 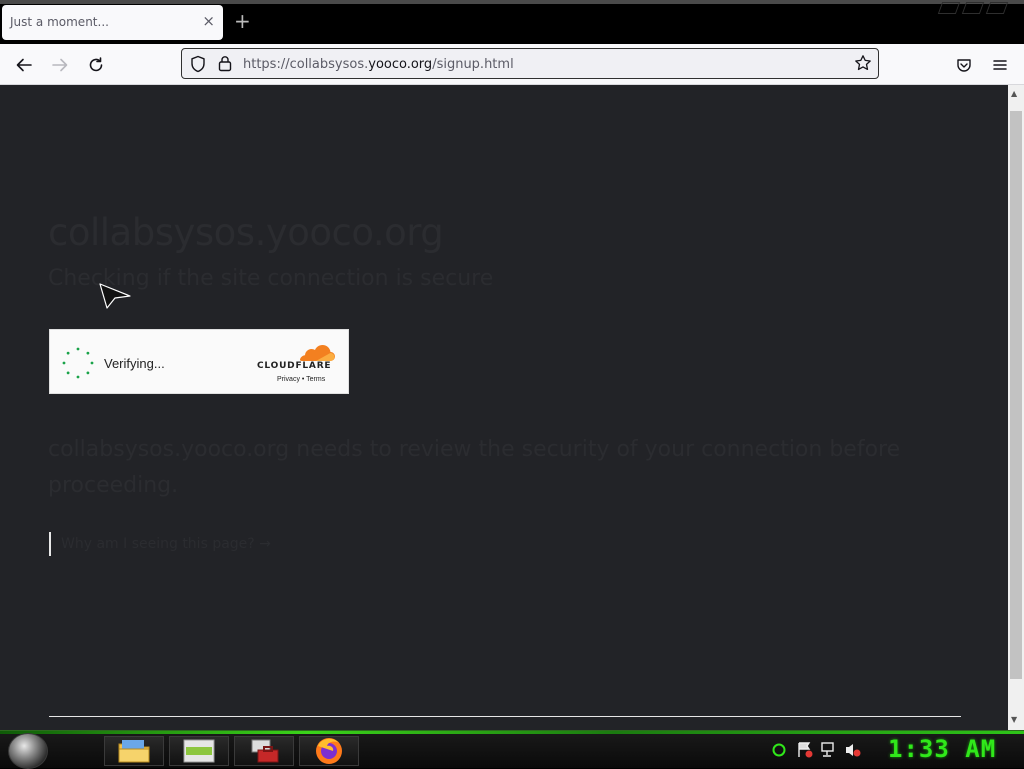 I want to click on hamburger-menu-icon, so click(x=1000, y=65).